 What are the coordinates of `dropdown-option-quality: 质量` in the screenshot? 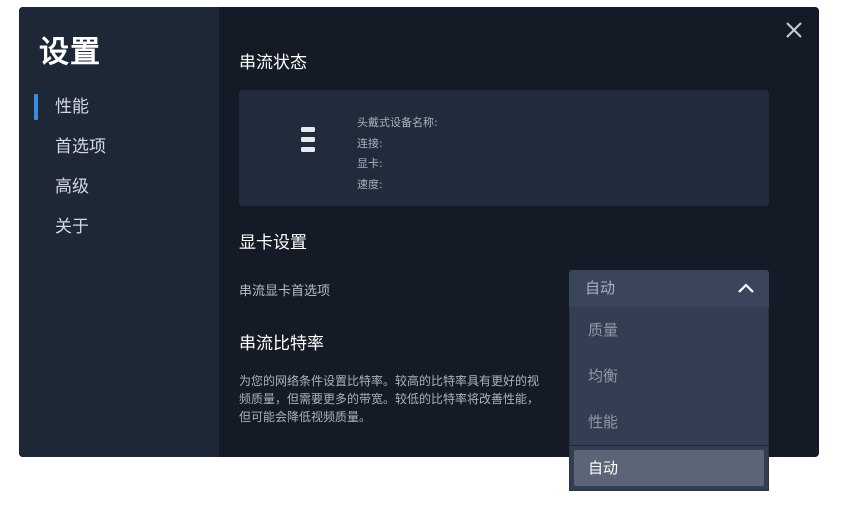 It's located at (669, 330).